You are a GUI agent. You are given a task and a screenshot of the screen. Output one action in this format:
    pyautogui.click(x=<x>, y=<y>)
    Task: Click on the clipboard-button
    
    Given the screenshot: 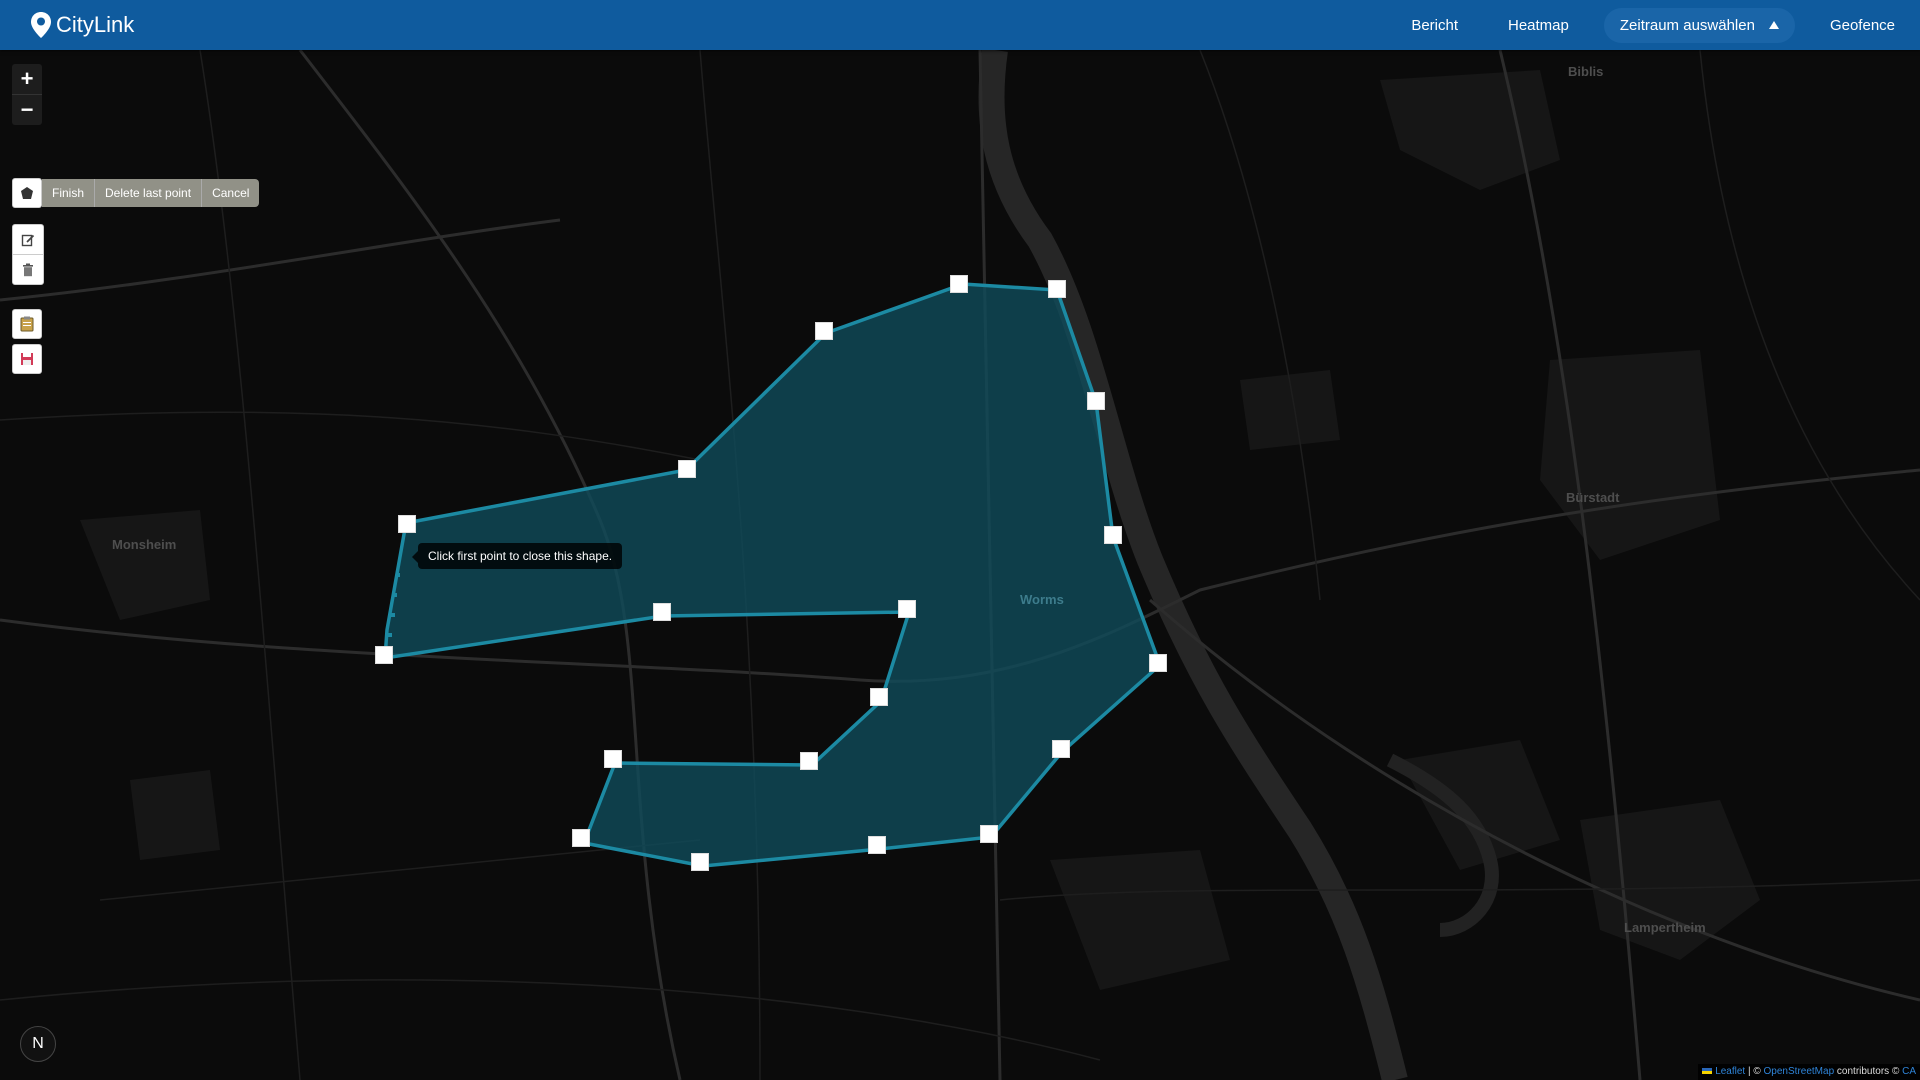 What is the action you would take?
    pyautogui.click(x=27, y=324)
    